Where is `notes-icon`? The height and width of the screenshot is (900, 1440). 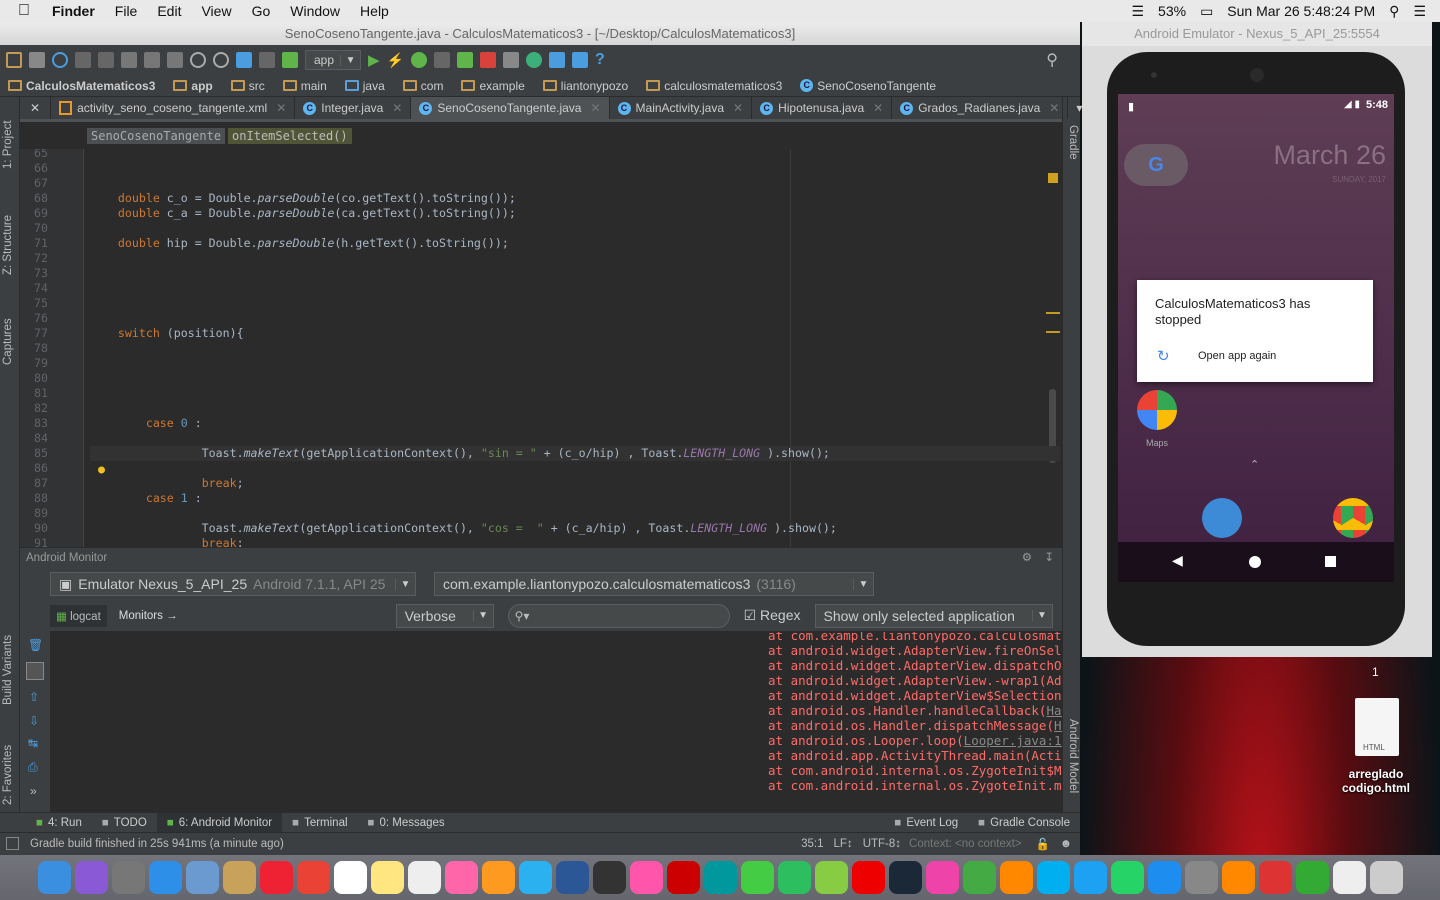
notes-icon is located at coordinates (387, 877).